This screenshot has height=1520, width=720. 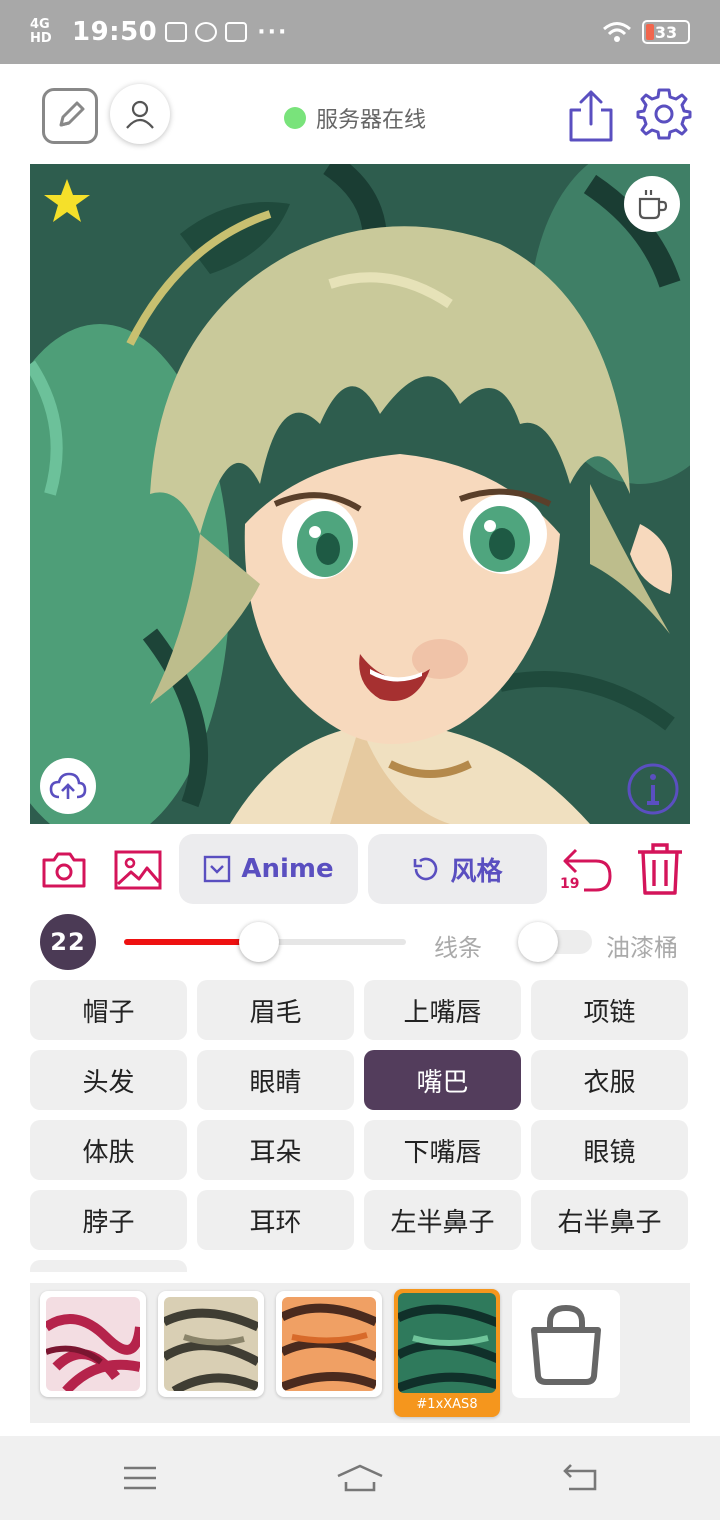 I want to click on back-button, so click(x=580, y=1478).